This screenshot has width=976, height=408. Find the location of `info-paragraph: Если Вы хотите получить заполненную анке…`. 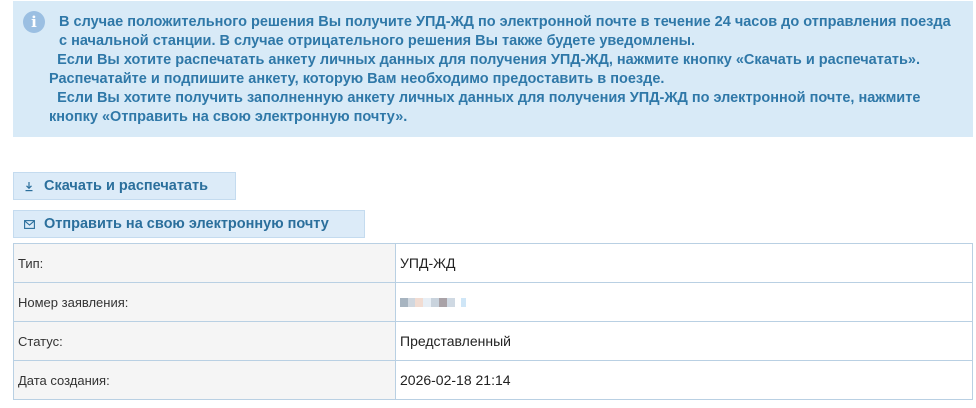

info-paragraph: Если Вы хотите получить заполненную анке… is located at coordinates (487, 107).